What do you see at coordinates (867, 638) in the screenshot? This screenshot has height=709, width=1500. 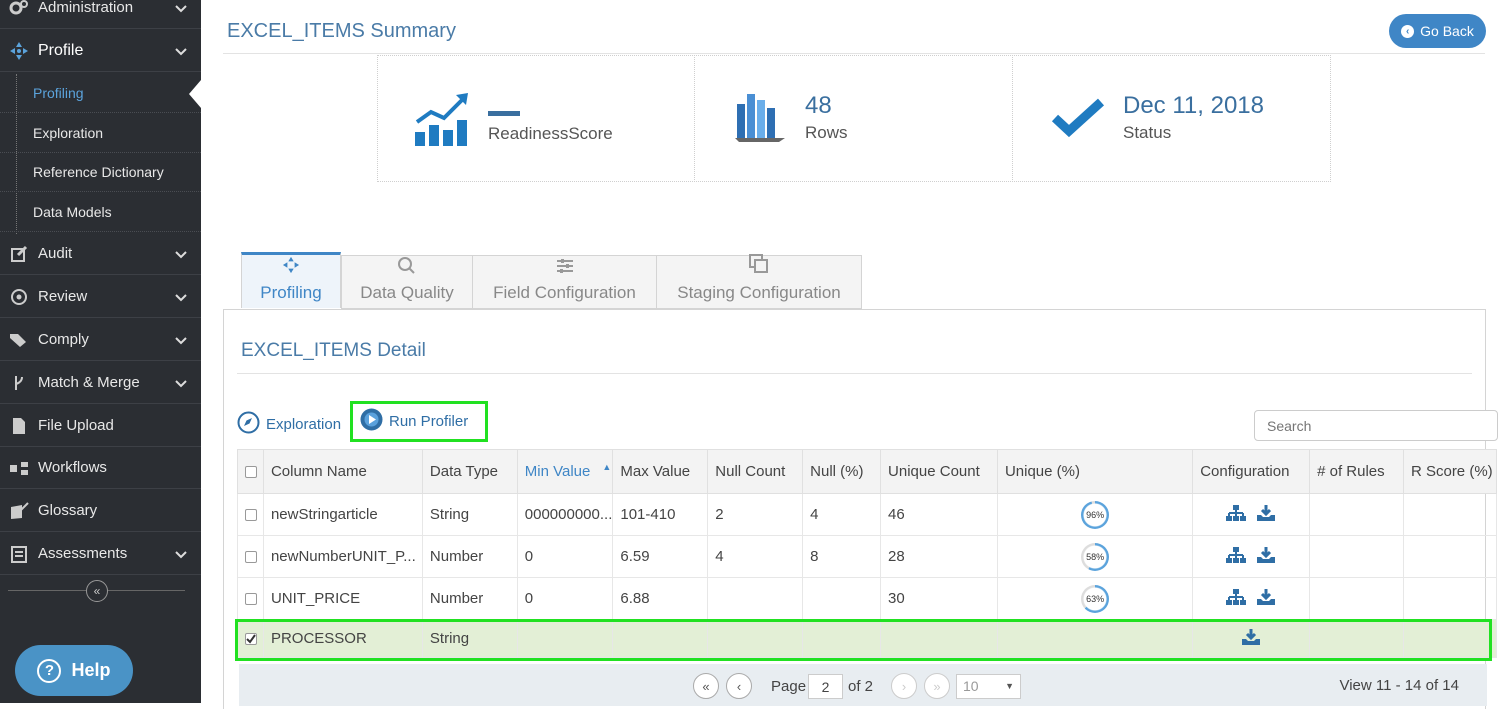 I see `table-row: PROCESSOR String` at bounding box center [867, 638].